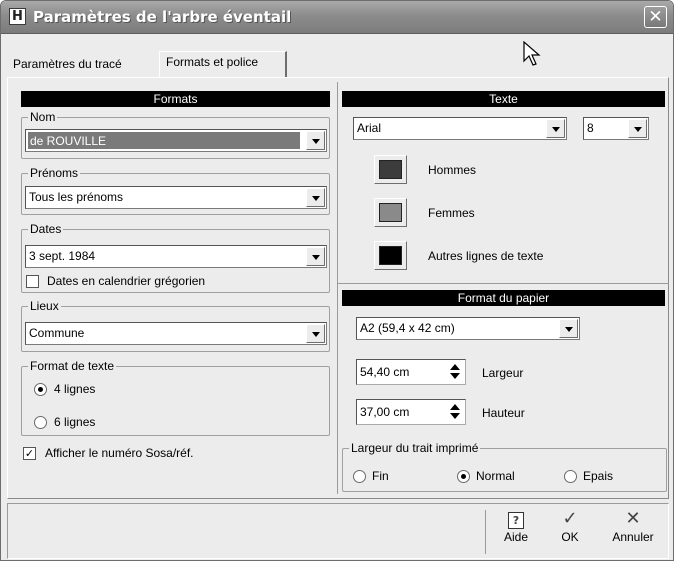 The image size is (674, 561). Describe the element at coordinates (338, 531) in the screenshot. I see `action-bar: ? Aide ✓ OK ✕ Annuler` at that location.